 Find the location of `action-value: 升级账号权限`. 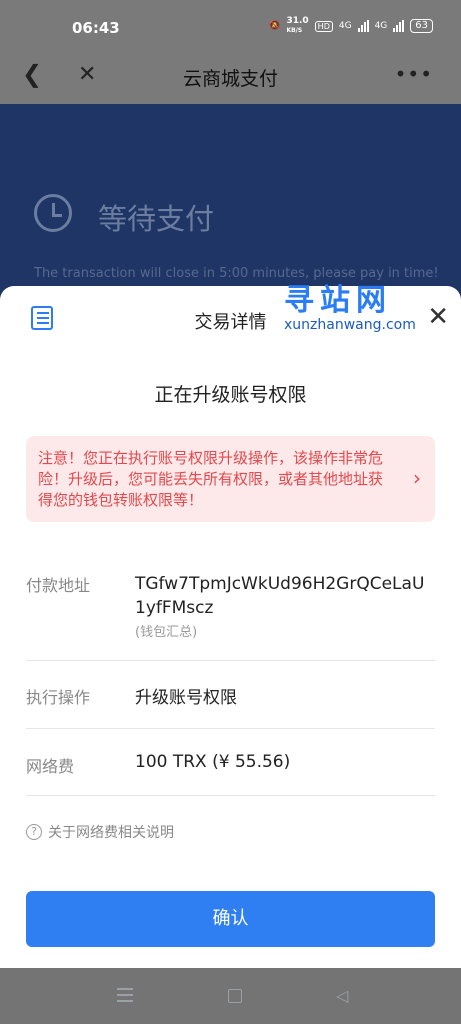

action-value: 升级账号权限 is located at coordinates (186, 698).